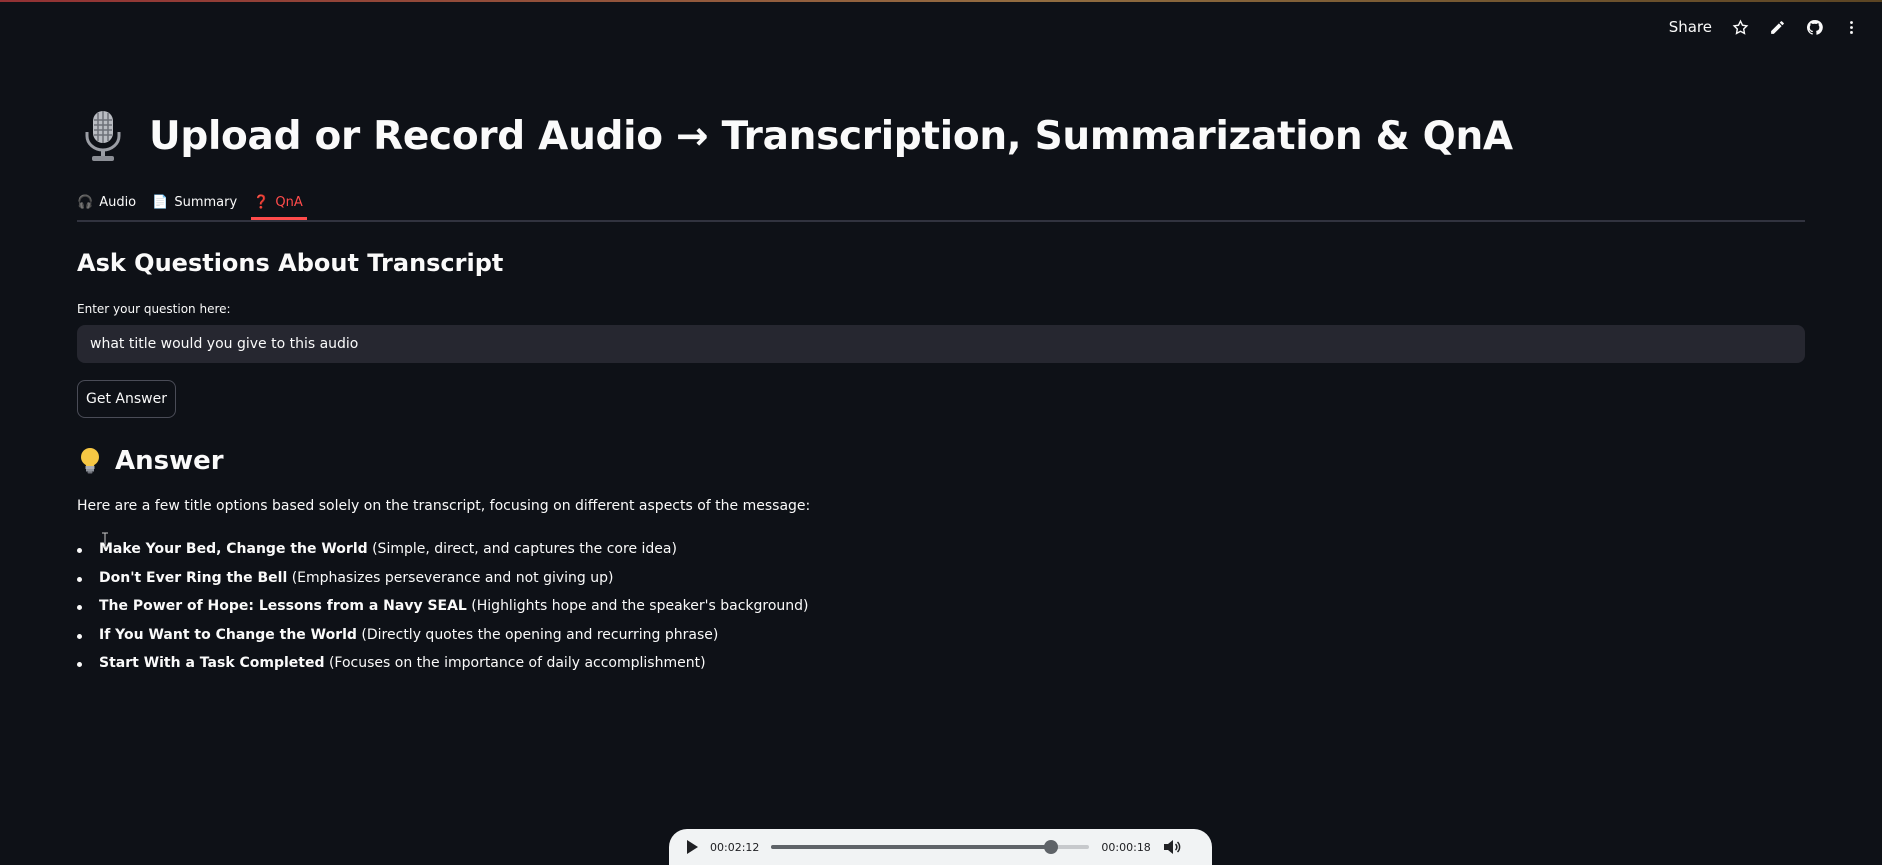  Describe the element at coordinates (735, 847) in the screenshot. I see `current-time: 00:02:12` at that location.